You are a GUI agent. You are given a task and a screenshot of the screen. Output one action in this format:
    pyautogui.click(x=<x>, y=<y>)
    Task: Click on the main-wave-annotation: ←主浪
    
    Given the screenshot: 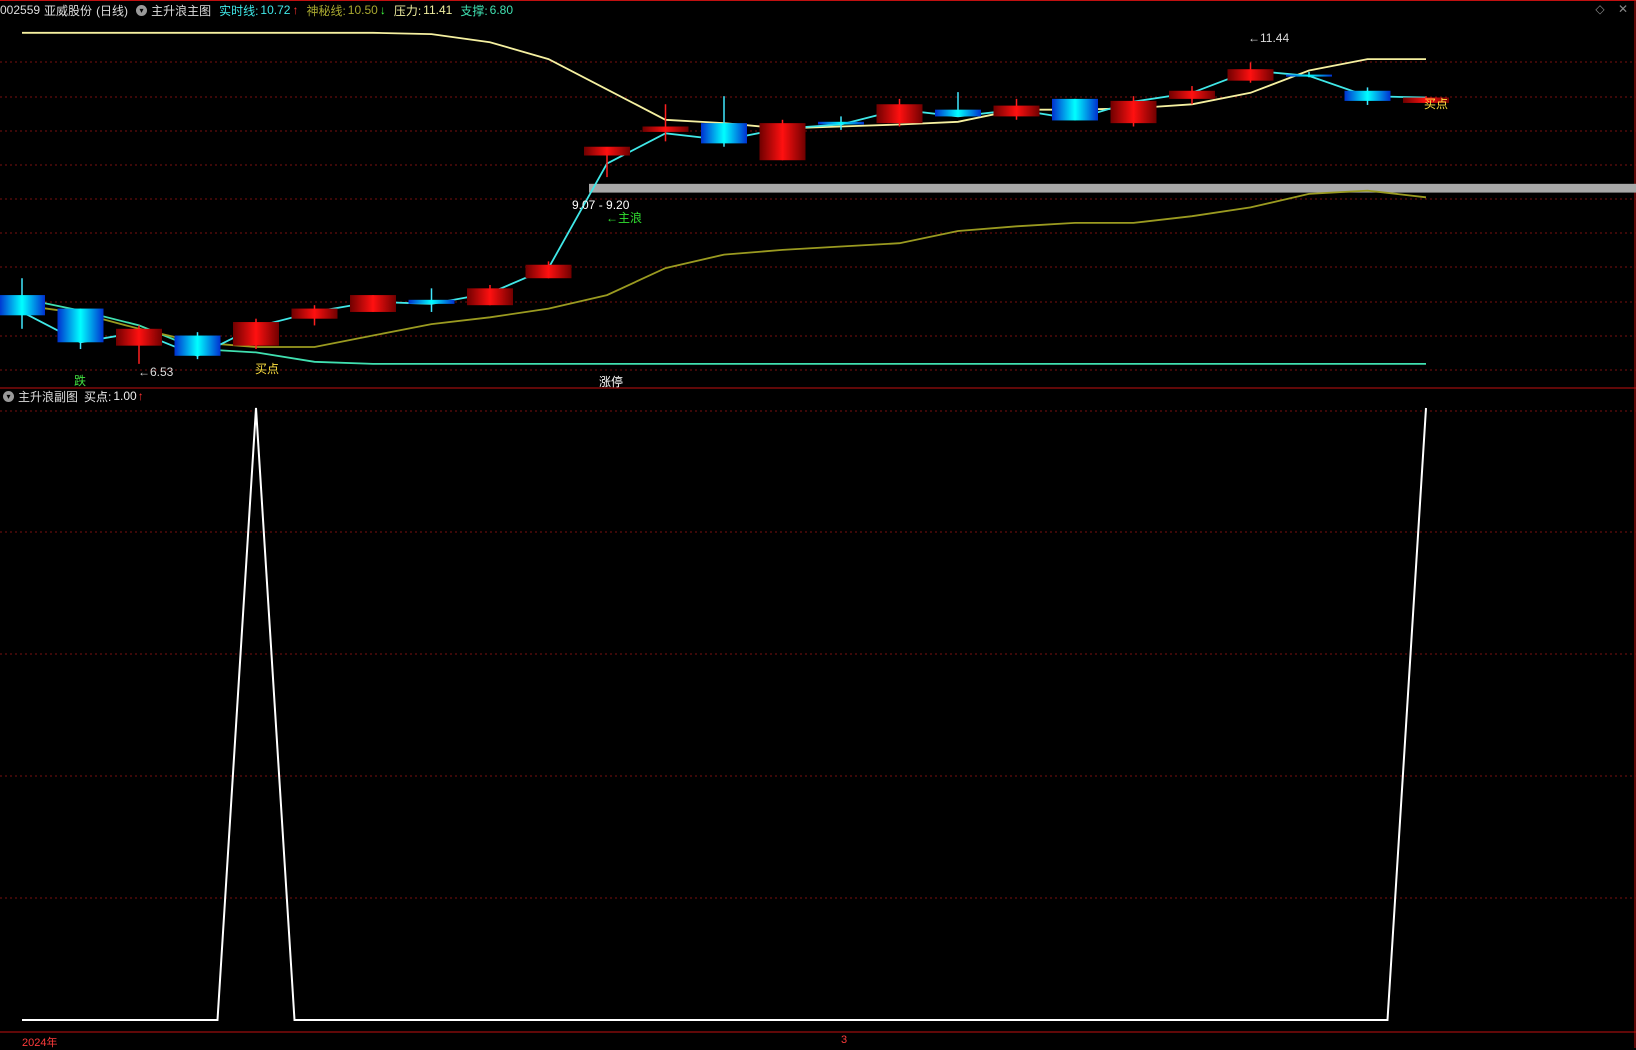 What is the action you would take?
    pyautogui.click(x=624, y=217)
    